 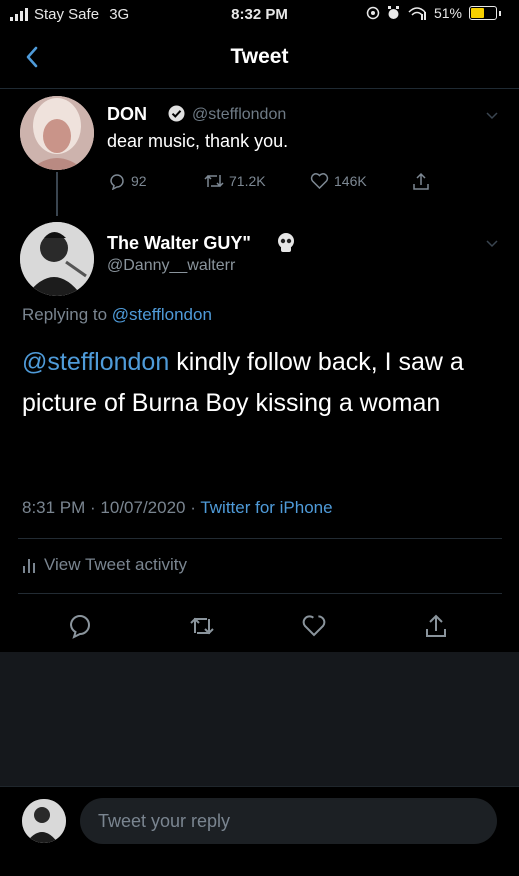 I want to click on author-name: The Walter GUY", so click(x=179, y=243).